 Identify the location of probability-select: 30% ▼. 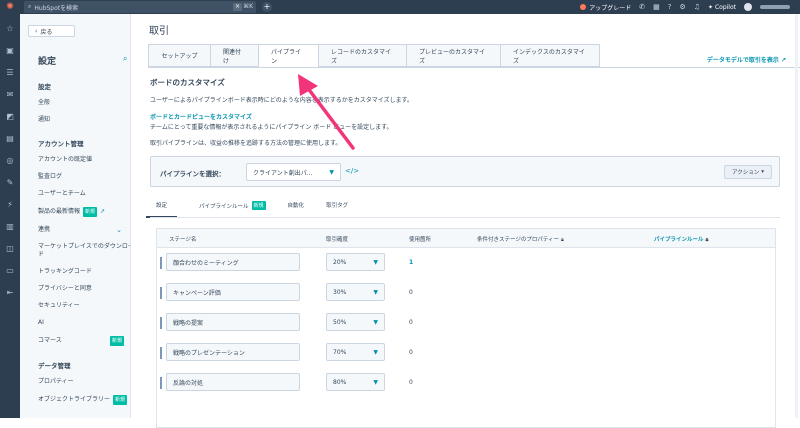
(355, 292).